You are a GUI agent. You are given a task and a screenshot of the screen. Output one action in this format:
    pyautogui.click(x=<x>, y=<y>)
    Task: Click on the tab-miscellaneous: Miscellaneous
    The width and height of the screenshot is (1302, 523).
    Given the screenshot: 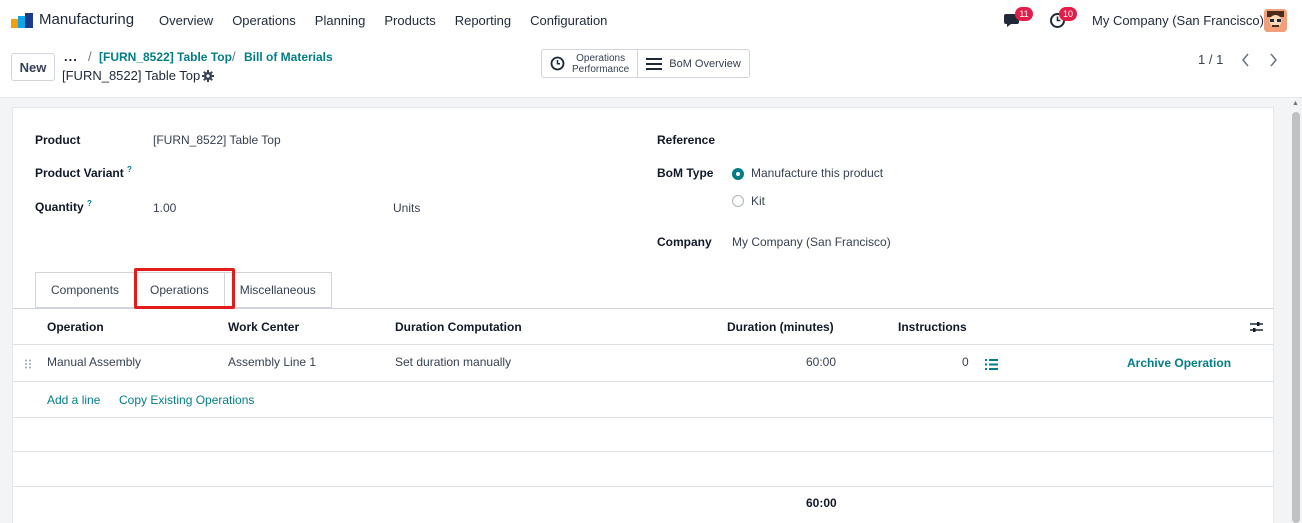 What is the action you would take?
    pyautogui.click(x=277, y=290)
    